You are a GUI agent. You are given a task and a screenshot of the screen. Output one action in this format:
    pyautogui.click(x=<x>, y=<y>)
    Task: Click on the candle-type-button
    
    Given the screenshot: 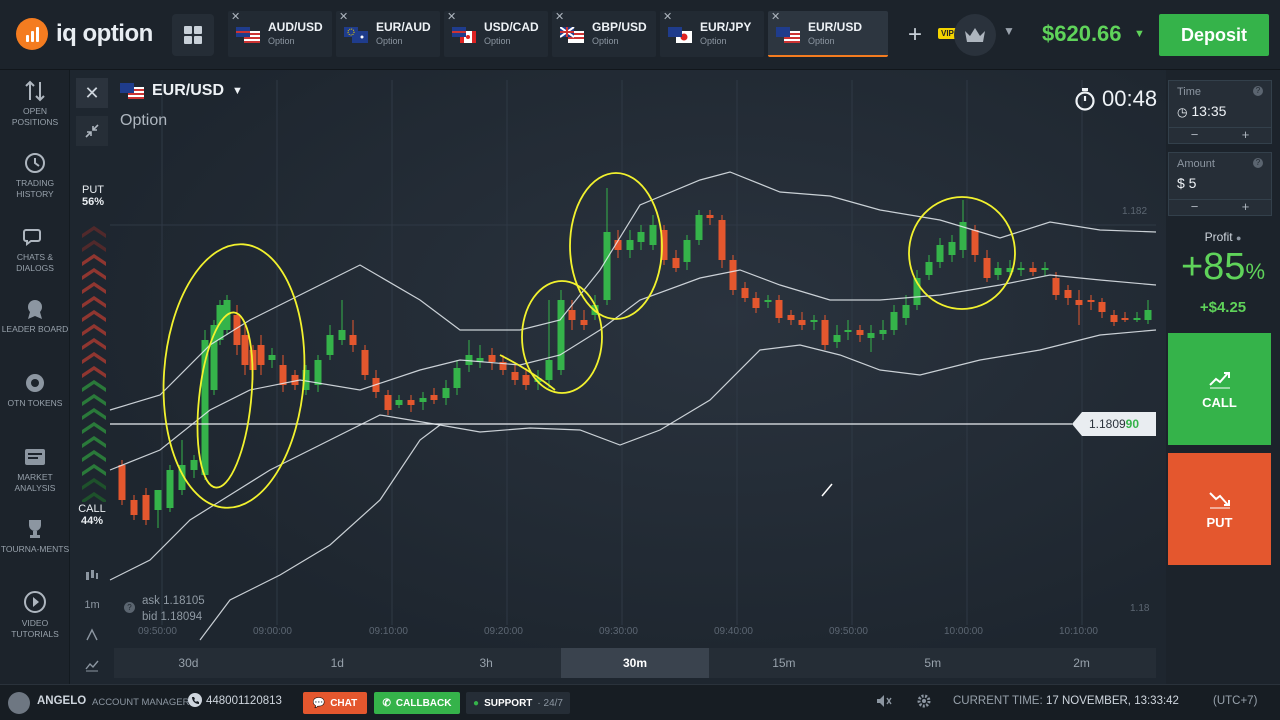 What is the action you would take?
    pyautogui.click(x=92, y=575)
    